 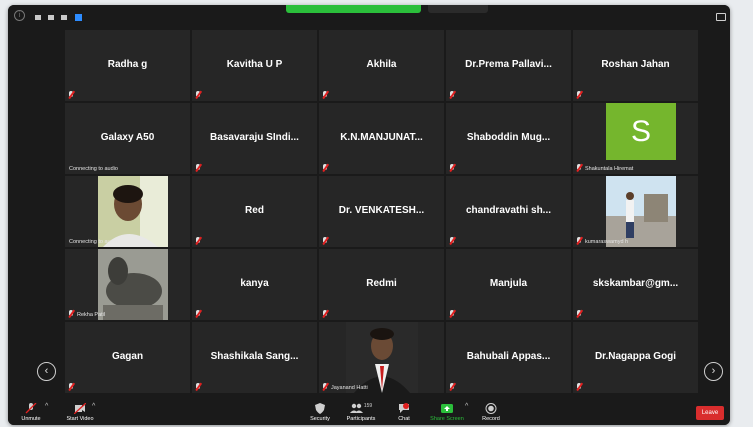 What do you see at coordinates (641, 131) in the screenshot?
I see `avatar: S` at bounding box center [641, 131].